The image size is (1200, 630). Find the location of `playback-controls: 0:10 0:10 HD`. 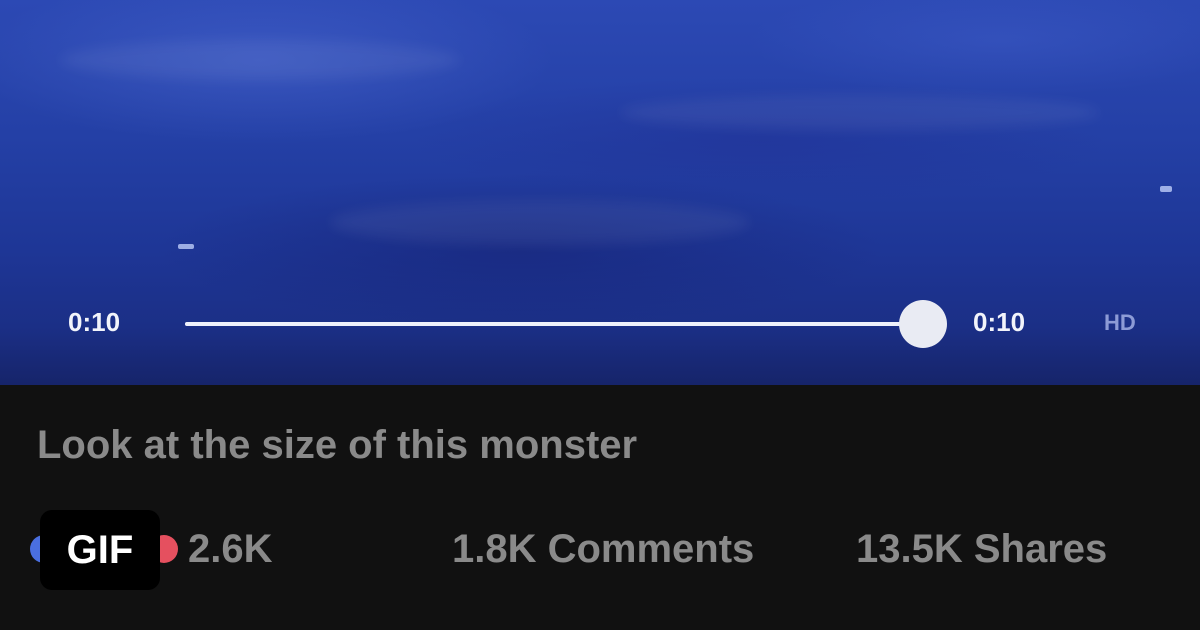

playback-controls: 0:10 0:10 HD is located at coordinates (600, 325).